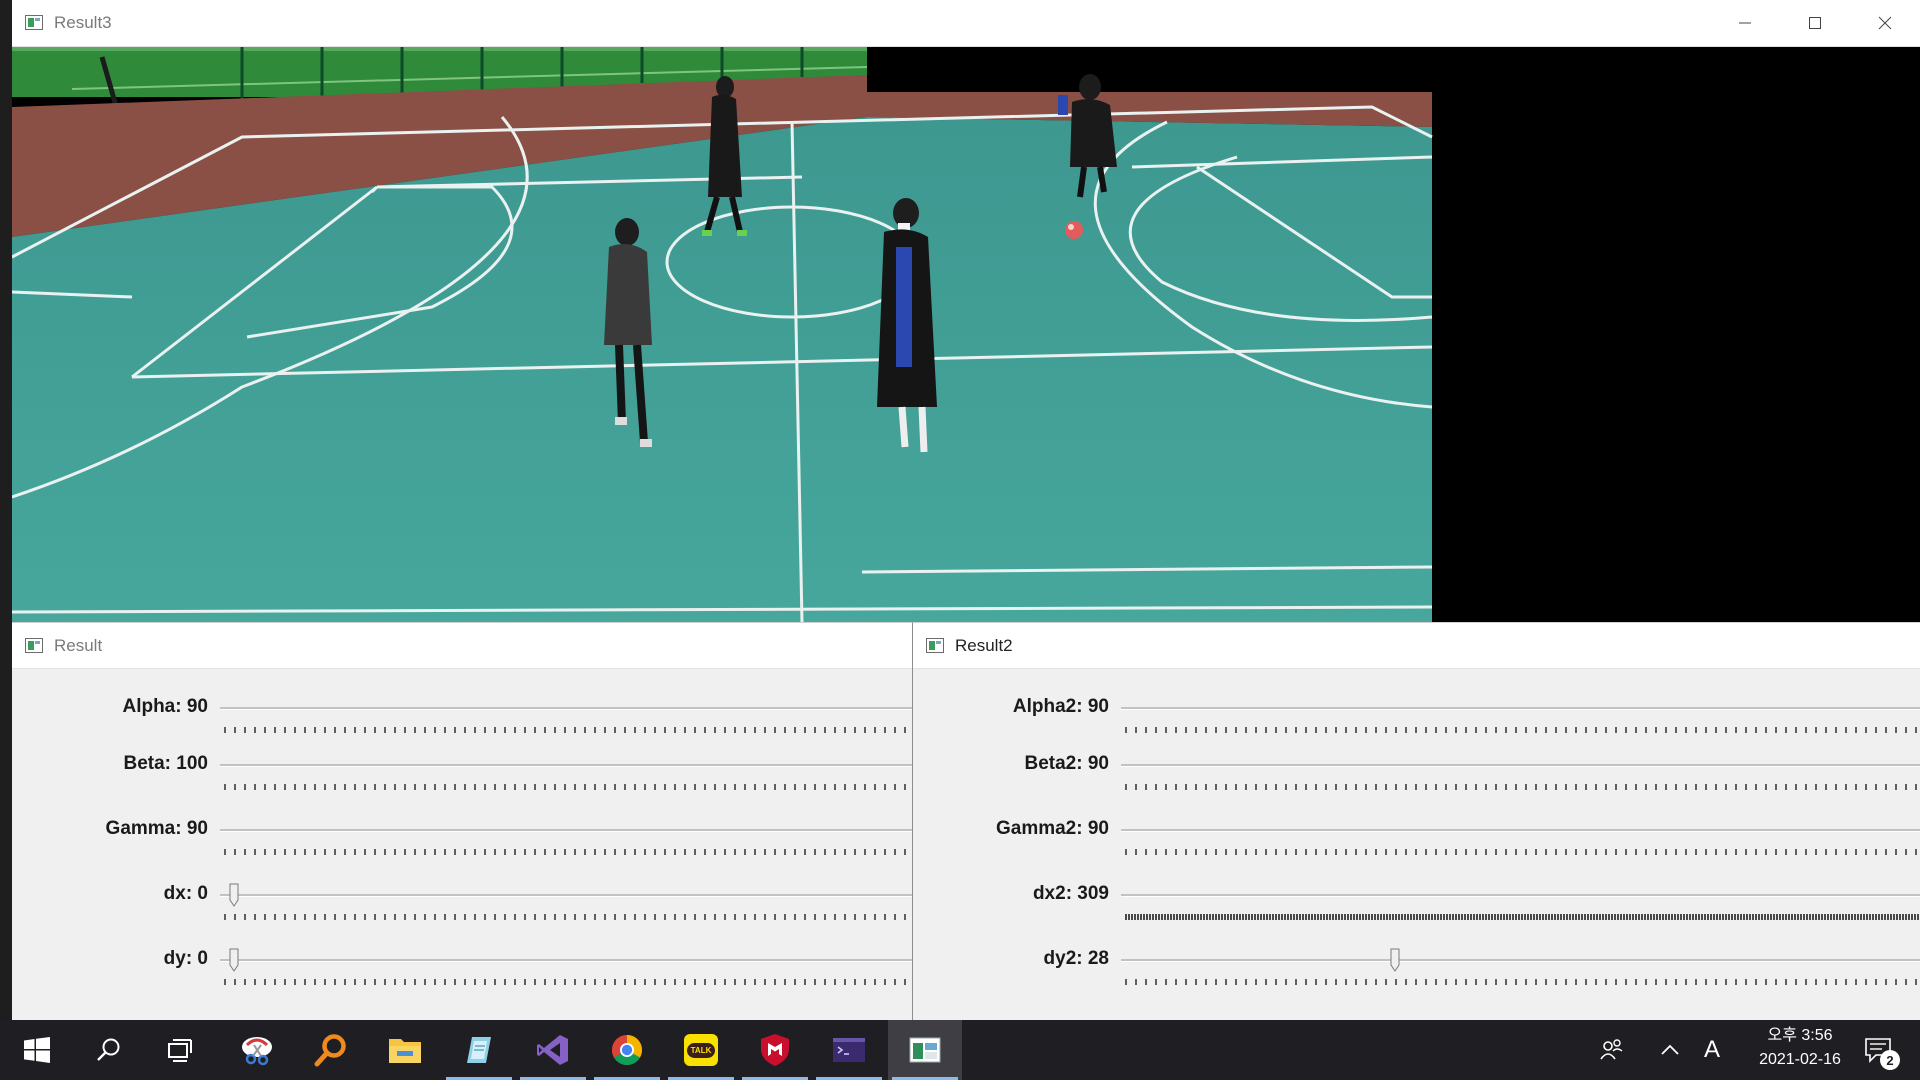 Image resolution: width=1920 pixels, height=1080 pixels. I want to click on task-view-icon, so click(180, 1050).